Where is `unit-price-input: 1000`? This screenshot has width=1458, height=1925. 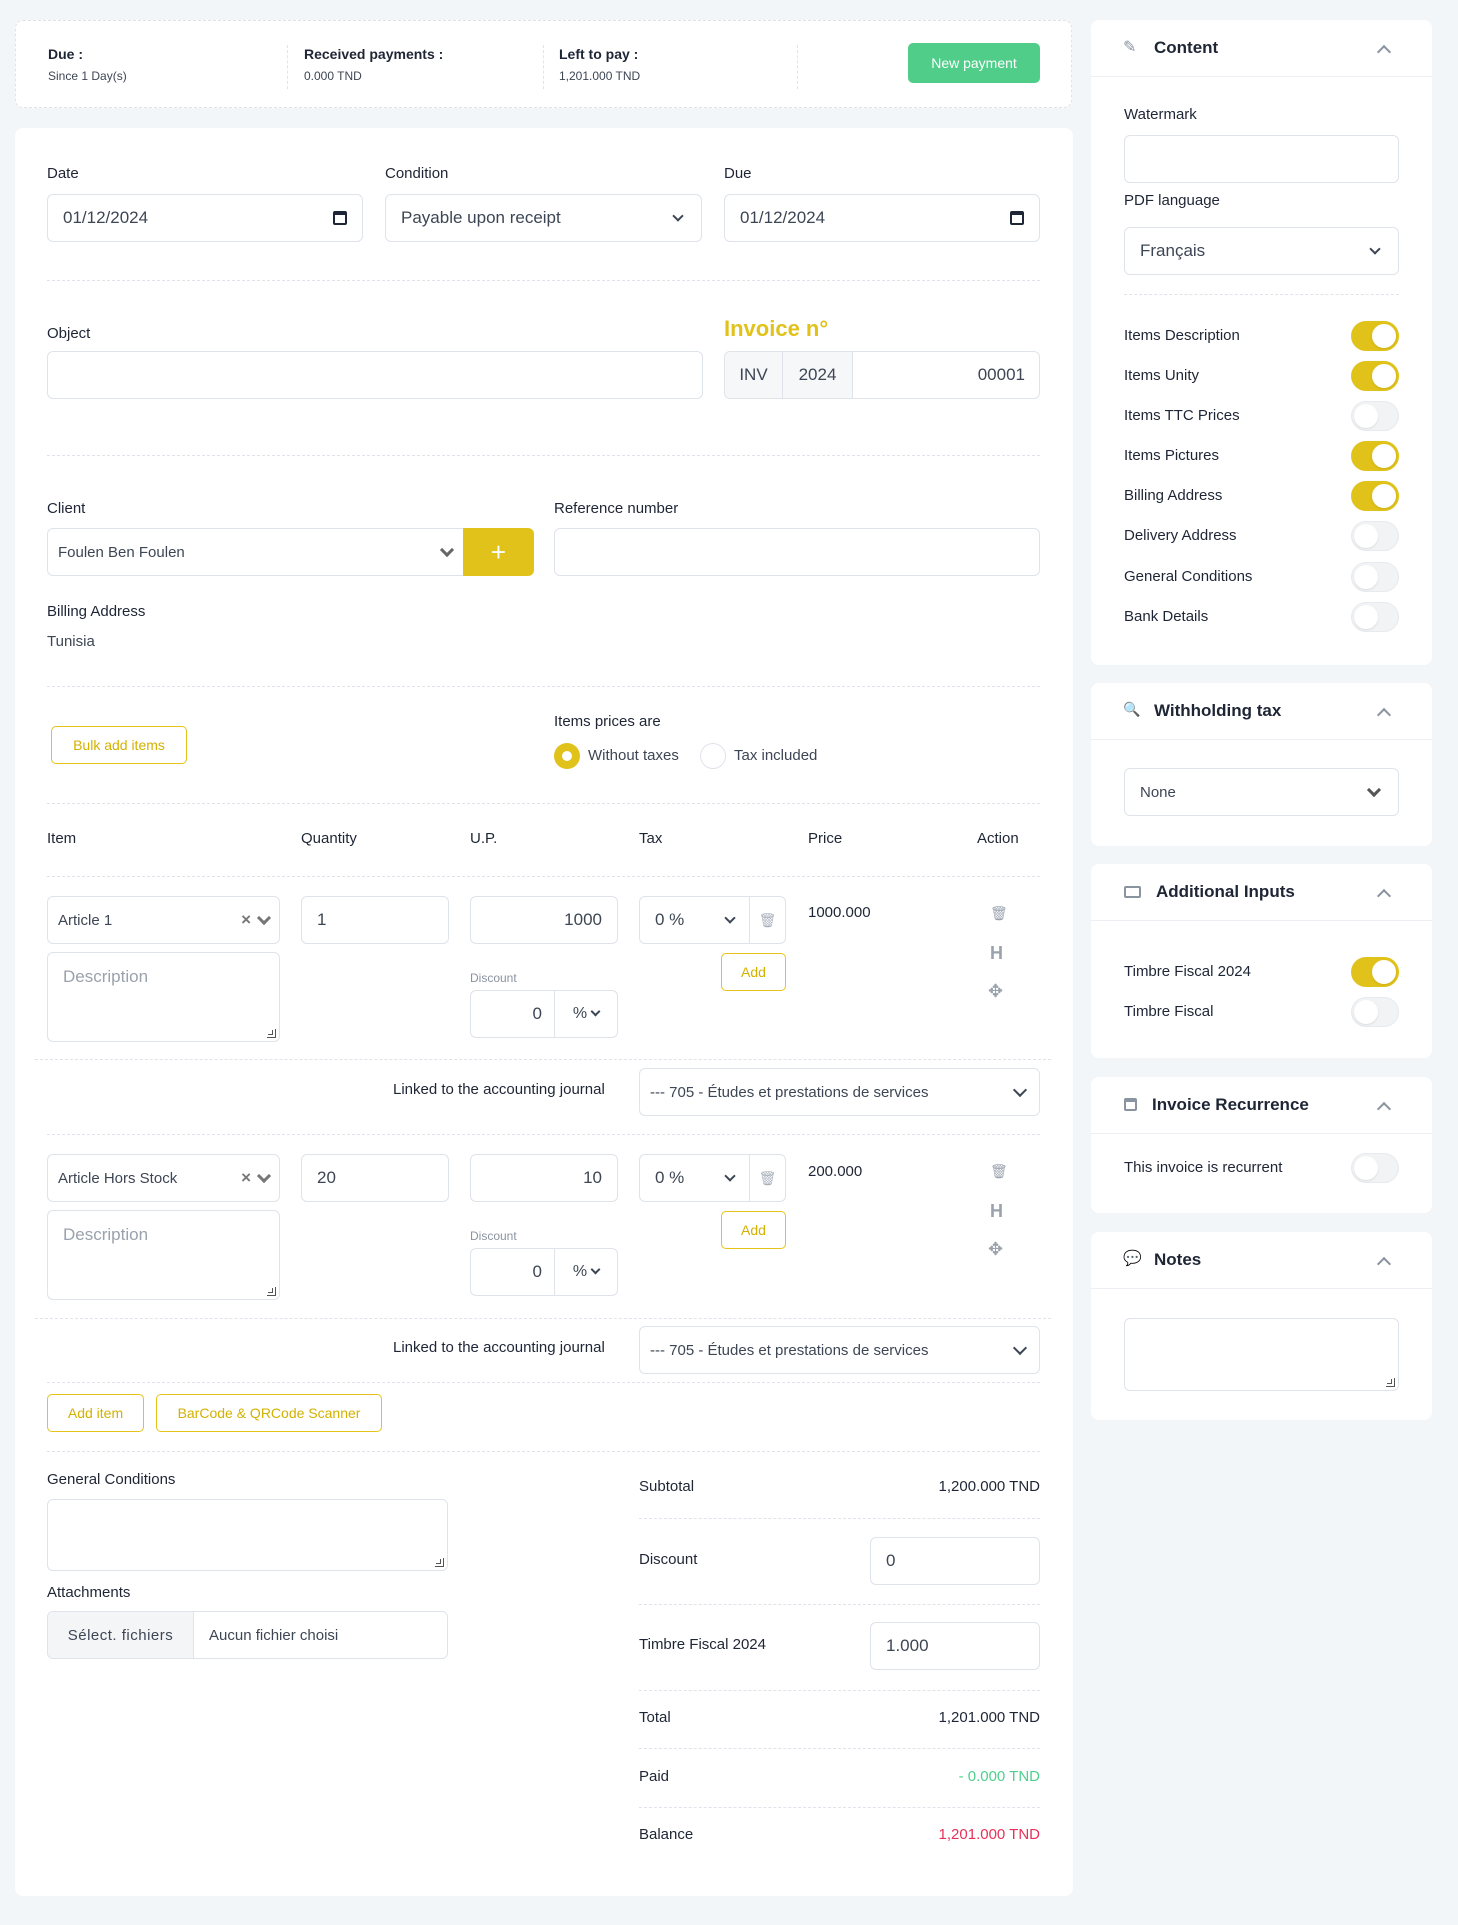
unit-price-input: 1000 is located at coordinates (544, 920).